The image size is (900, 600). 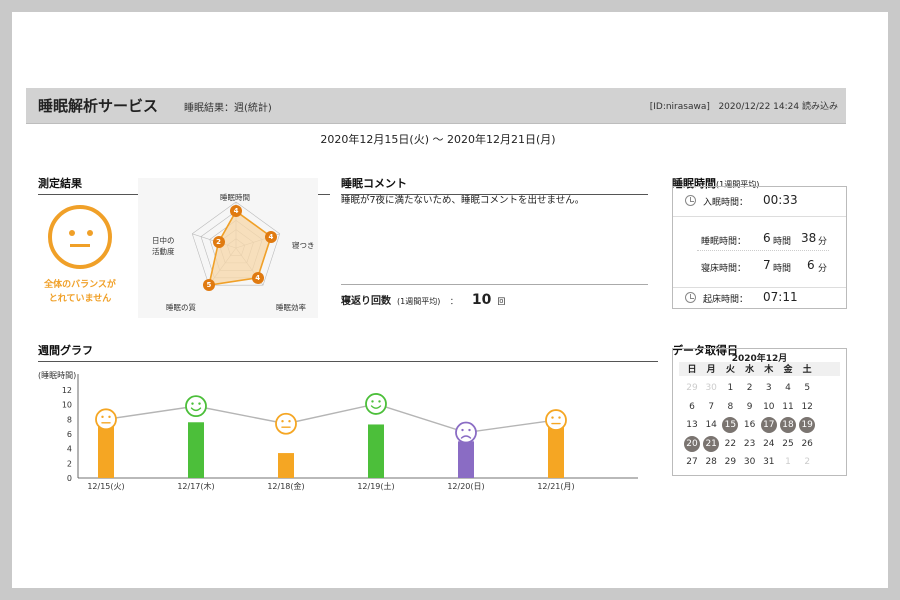 I want to click on duration-minutes: 38, so click(x=809, y=238).